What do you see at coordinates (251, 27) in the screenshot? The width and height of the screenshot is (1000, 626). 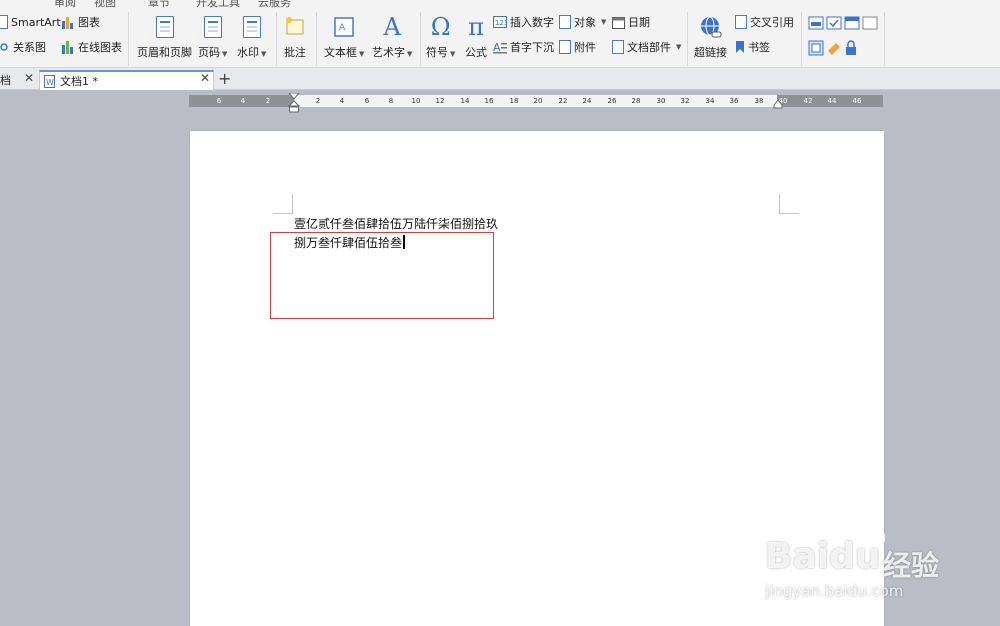 I see `watermark-icon` at bounding box center [251, 27].